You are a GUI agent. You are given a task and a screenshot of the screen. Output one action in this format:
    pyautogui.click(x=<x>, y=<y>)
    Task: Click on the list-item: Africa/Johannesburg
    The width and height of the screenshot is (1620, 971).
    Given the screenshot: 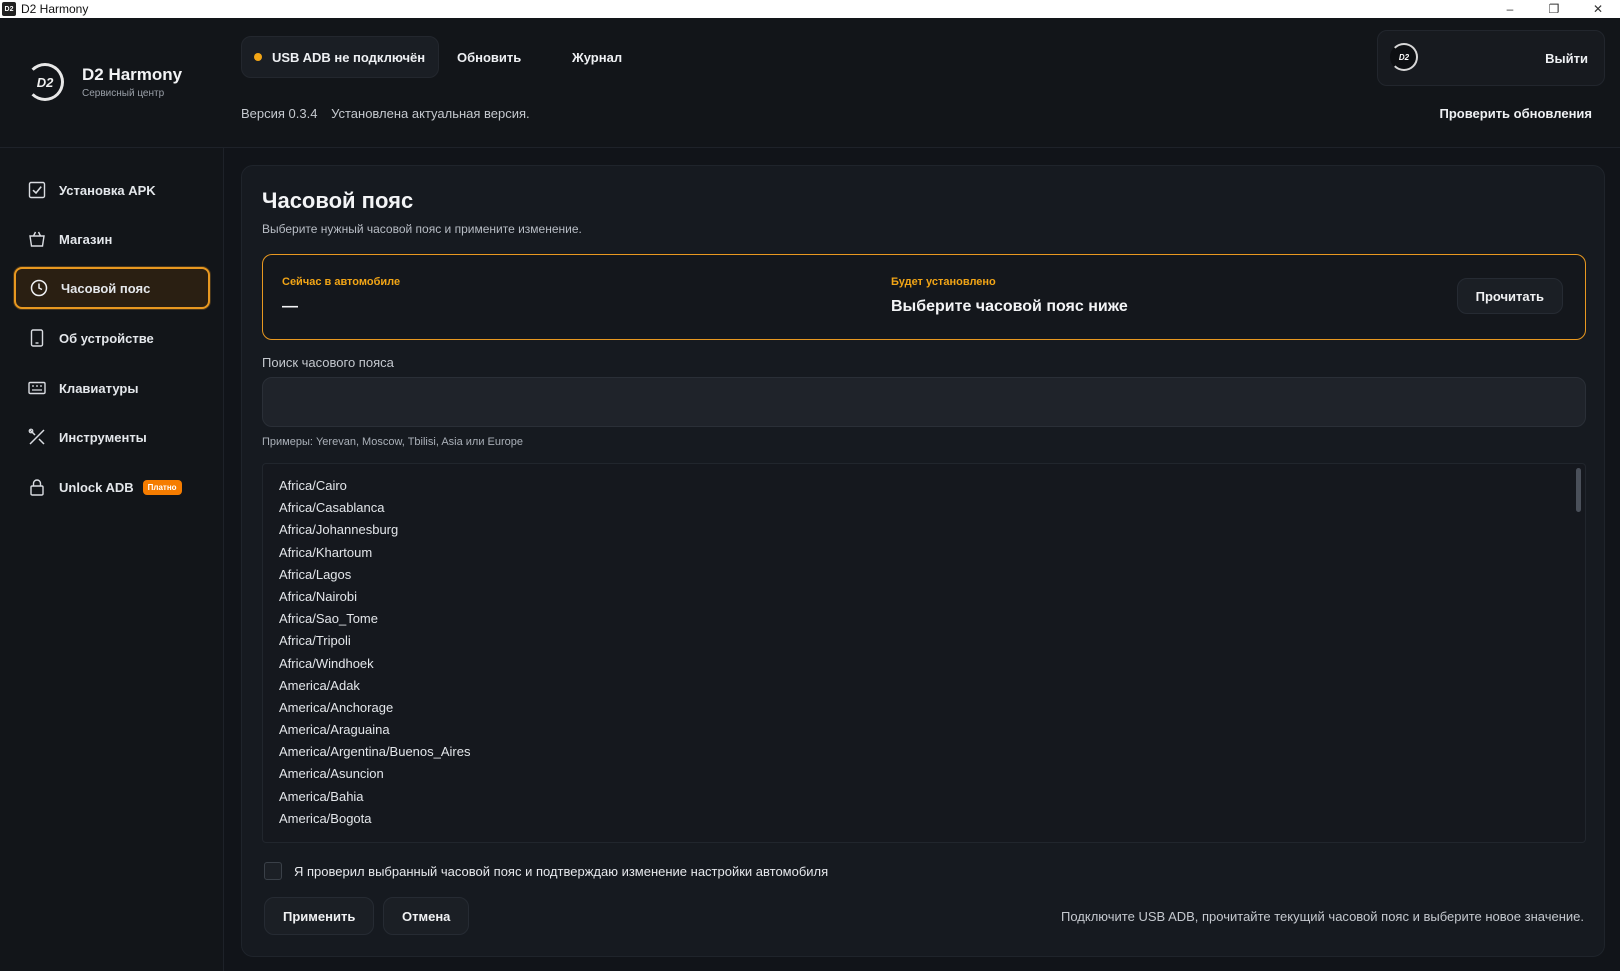 What is the action you would take?
    pyautogui.click(x=924, y=530)
    